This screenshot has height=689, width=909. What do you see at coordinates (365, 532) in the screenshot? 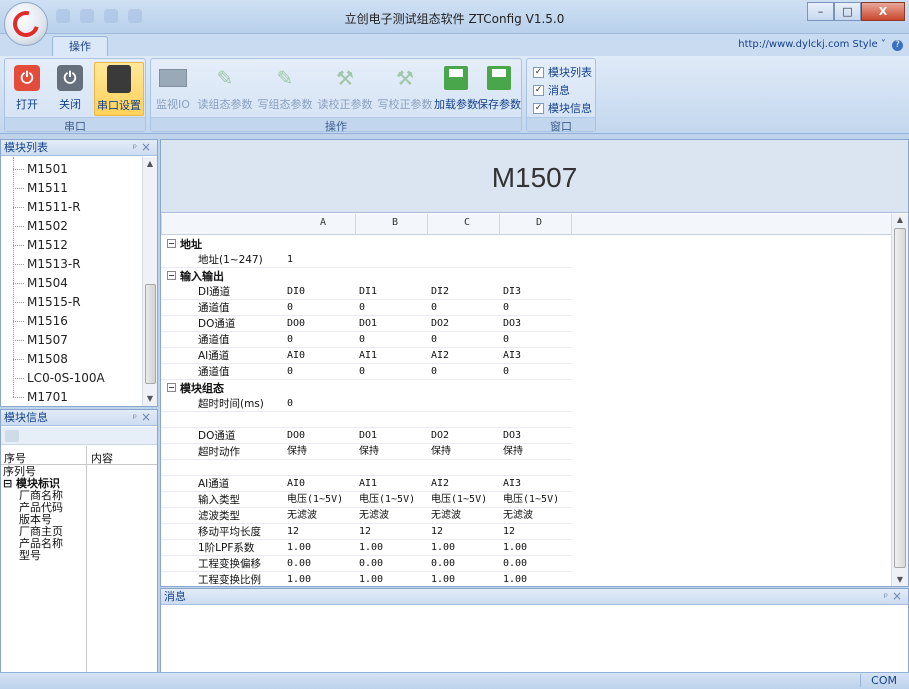
I see `grid-cell-b: 12` at bounding box center [365, 532].